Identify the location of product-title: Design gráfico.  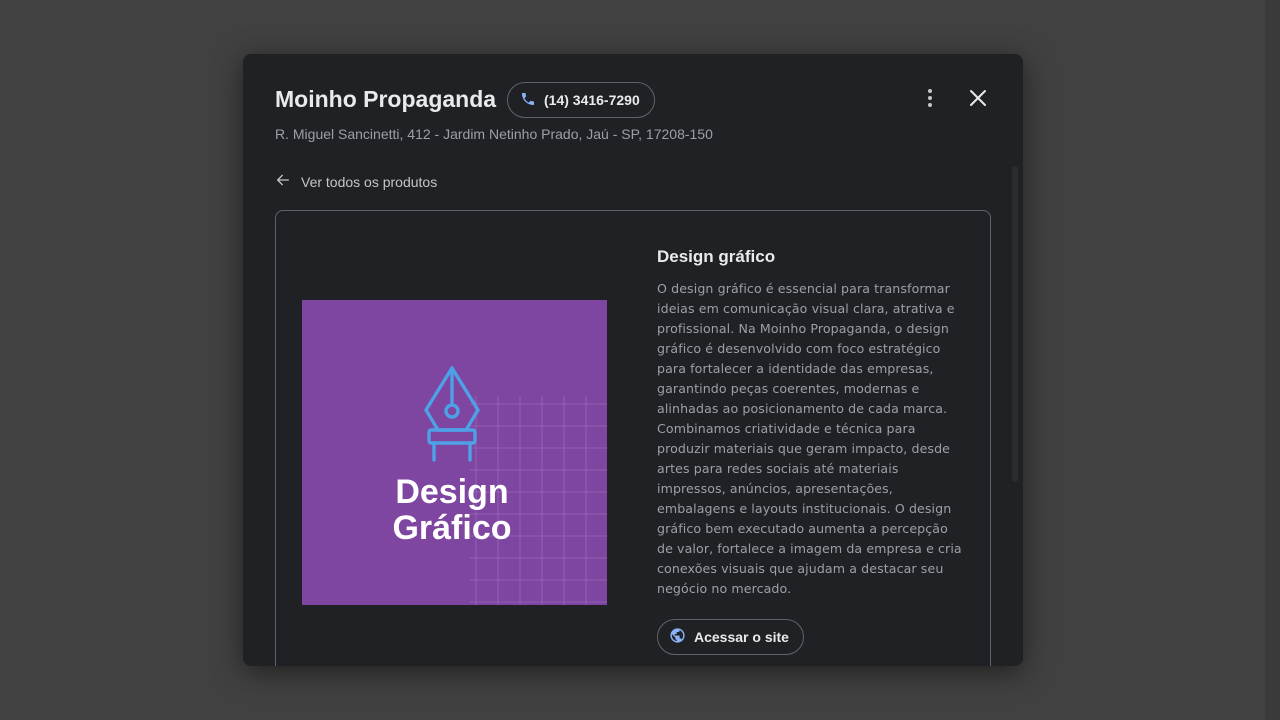
(716, 256).